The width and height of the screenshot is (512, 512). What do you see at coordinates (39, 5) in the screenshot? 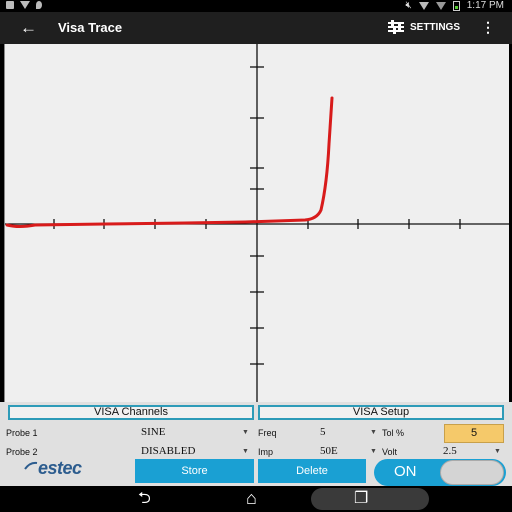
I see `location-icon` at bounding box center [39, 5].